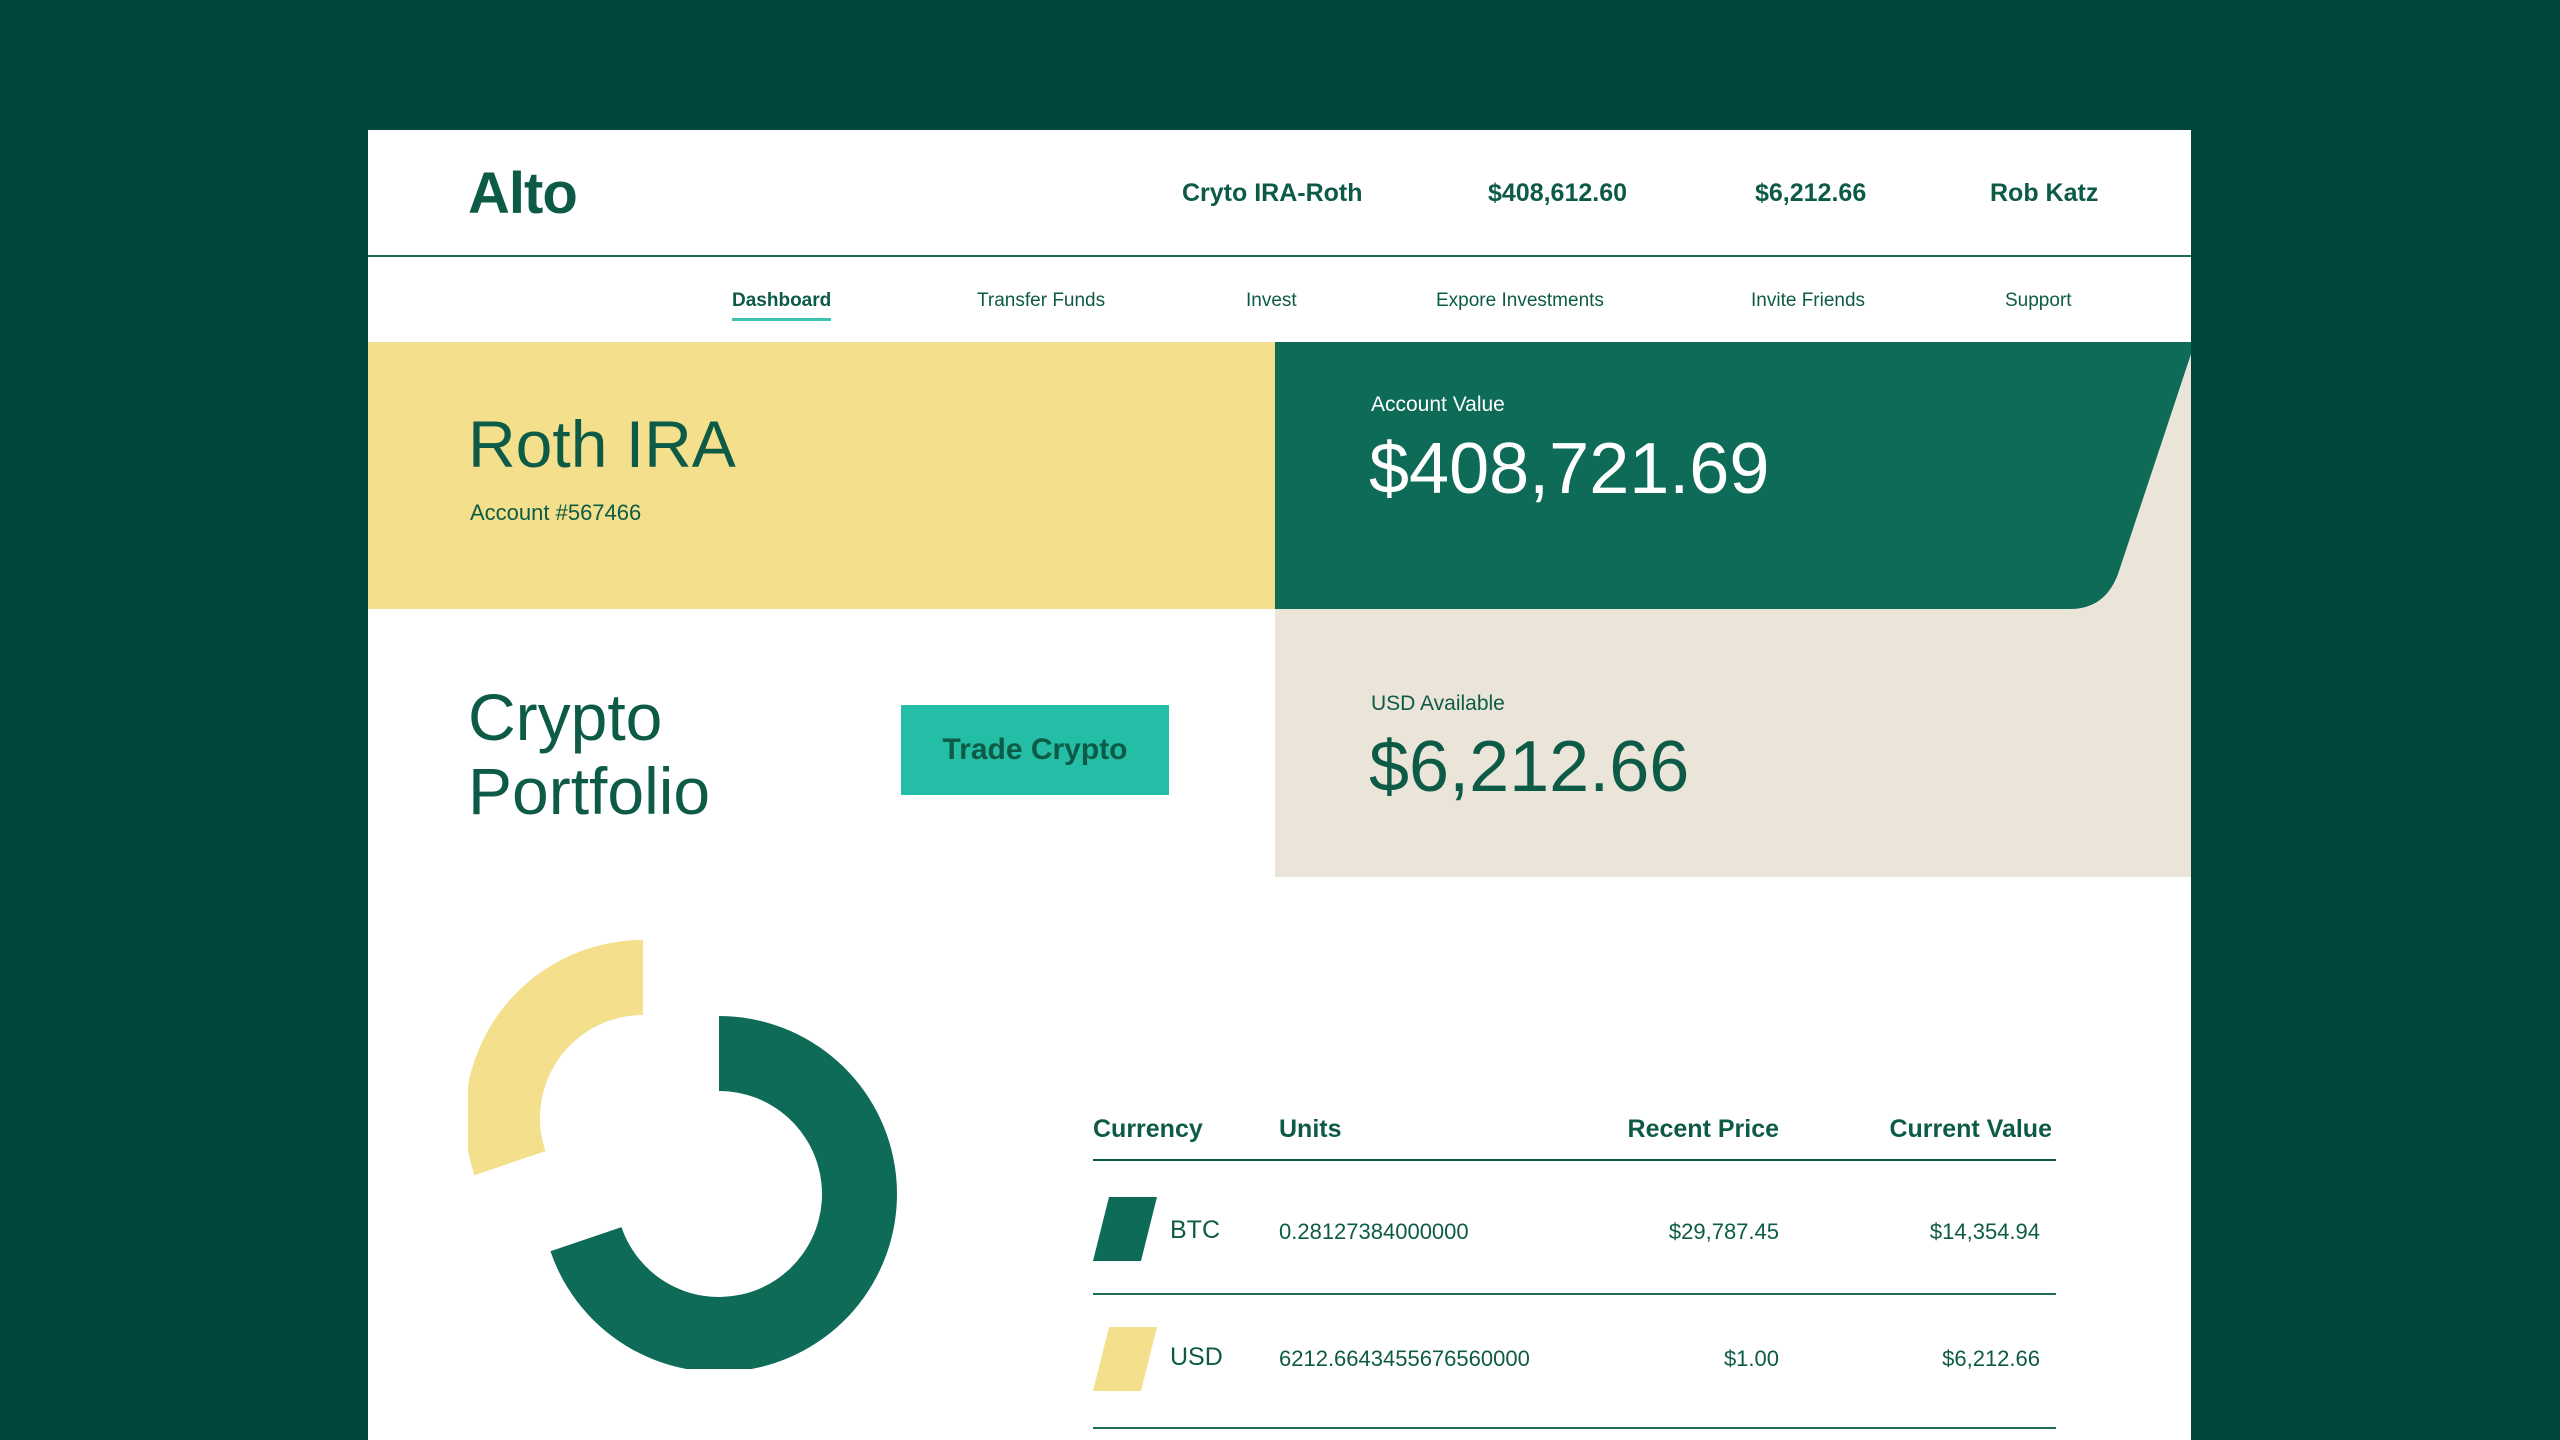  What do you see at coordinates (1520, 301) in the screenshot?
I see `nav-explore-investments: Expore Investments` at bounding box center [1520, 301].